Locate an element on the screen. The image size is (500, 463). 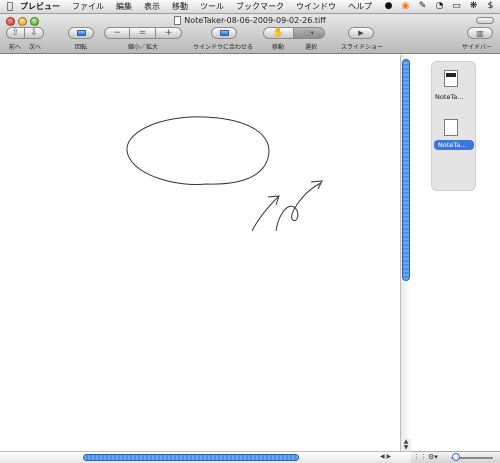
next-label: 次へ is located at coordinates (35, 47).